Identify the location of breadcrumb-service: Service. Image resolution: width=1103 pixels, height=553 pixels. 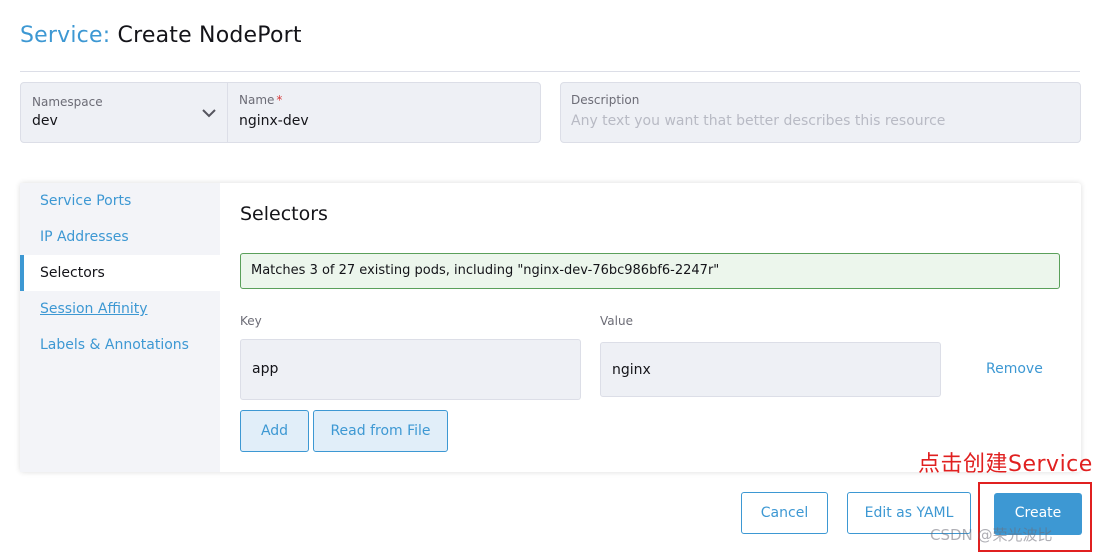
(61, 35).